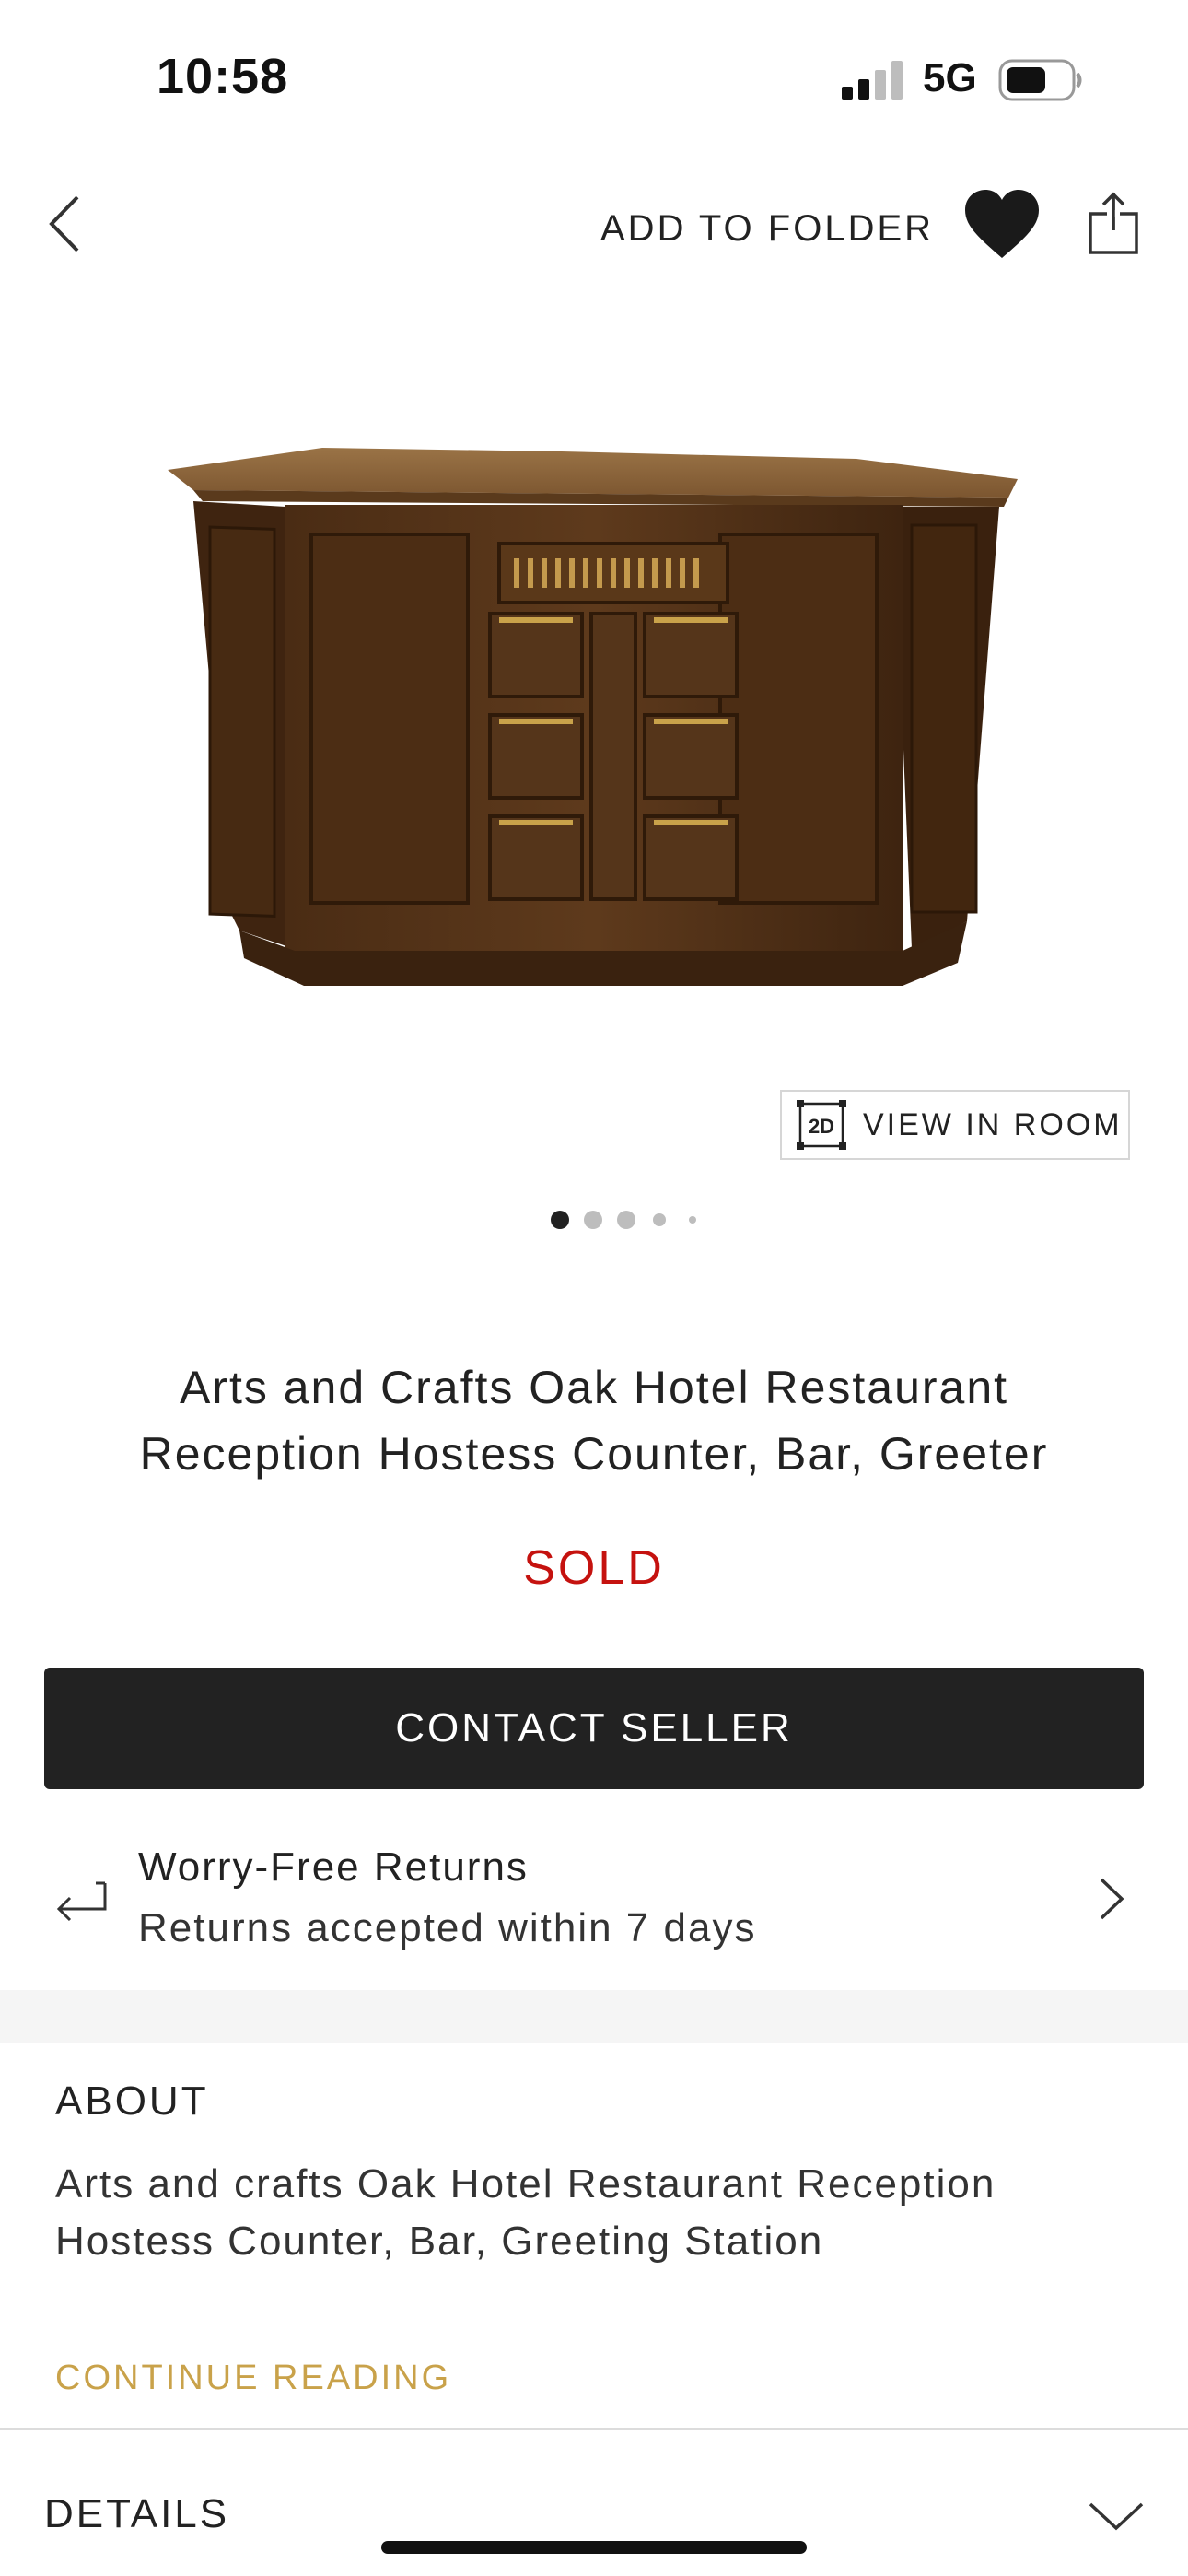 This screenshot has width=1188, height=2576. I want to click on returns-subtitle: Returns accepted within 7 days, so click(447, 1927).